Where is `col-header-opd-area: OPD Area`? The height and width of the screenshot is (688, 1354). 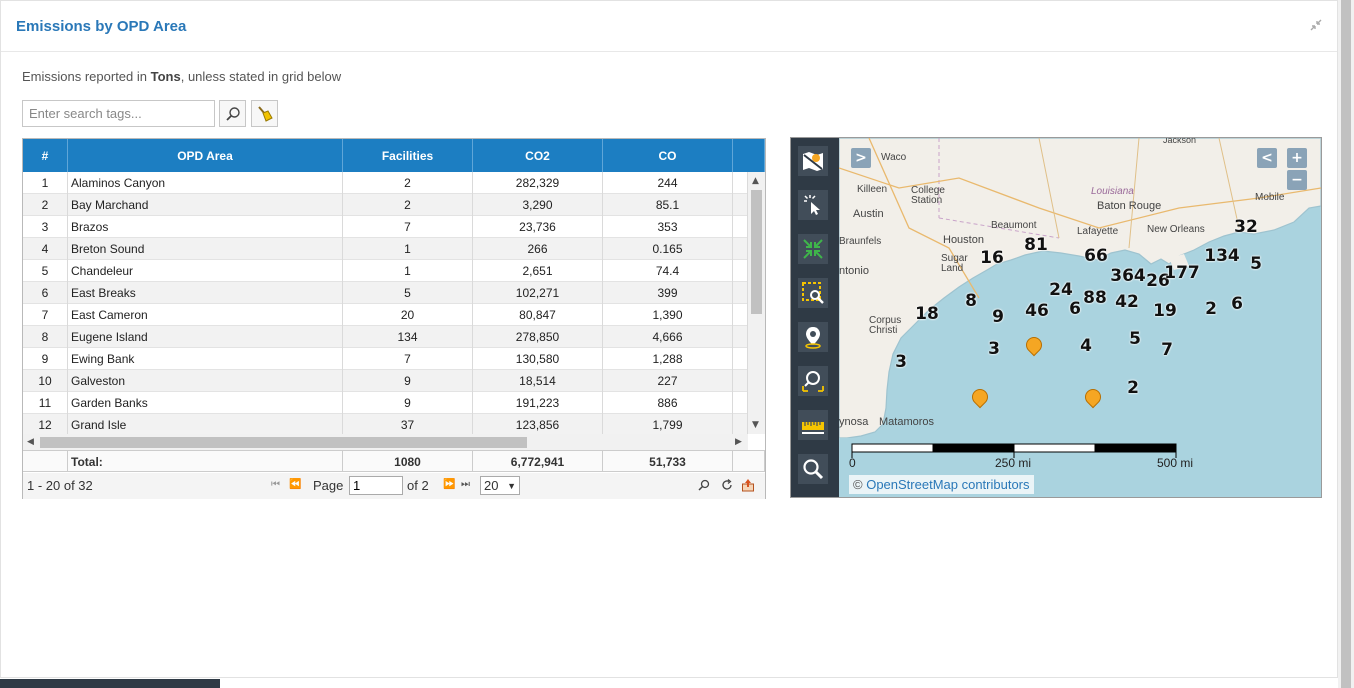 col-header-opd-area: OPD Area is located at coordinates (205, 155).